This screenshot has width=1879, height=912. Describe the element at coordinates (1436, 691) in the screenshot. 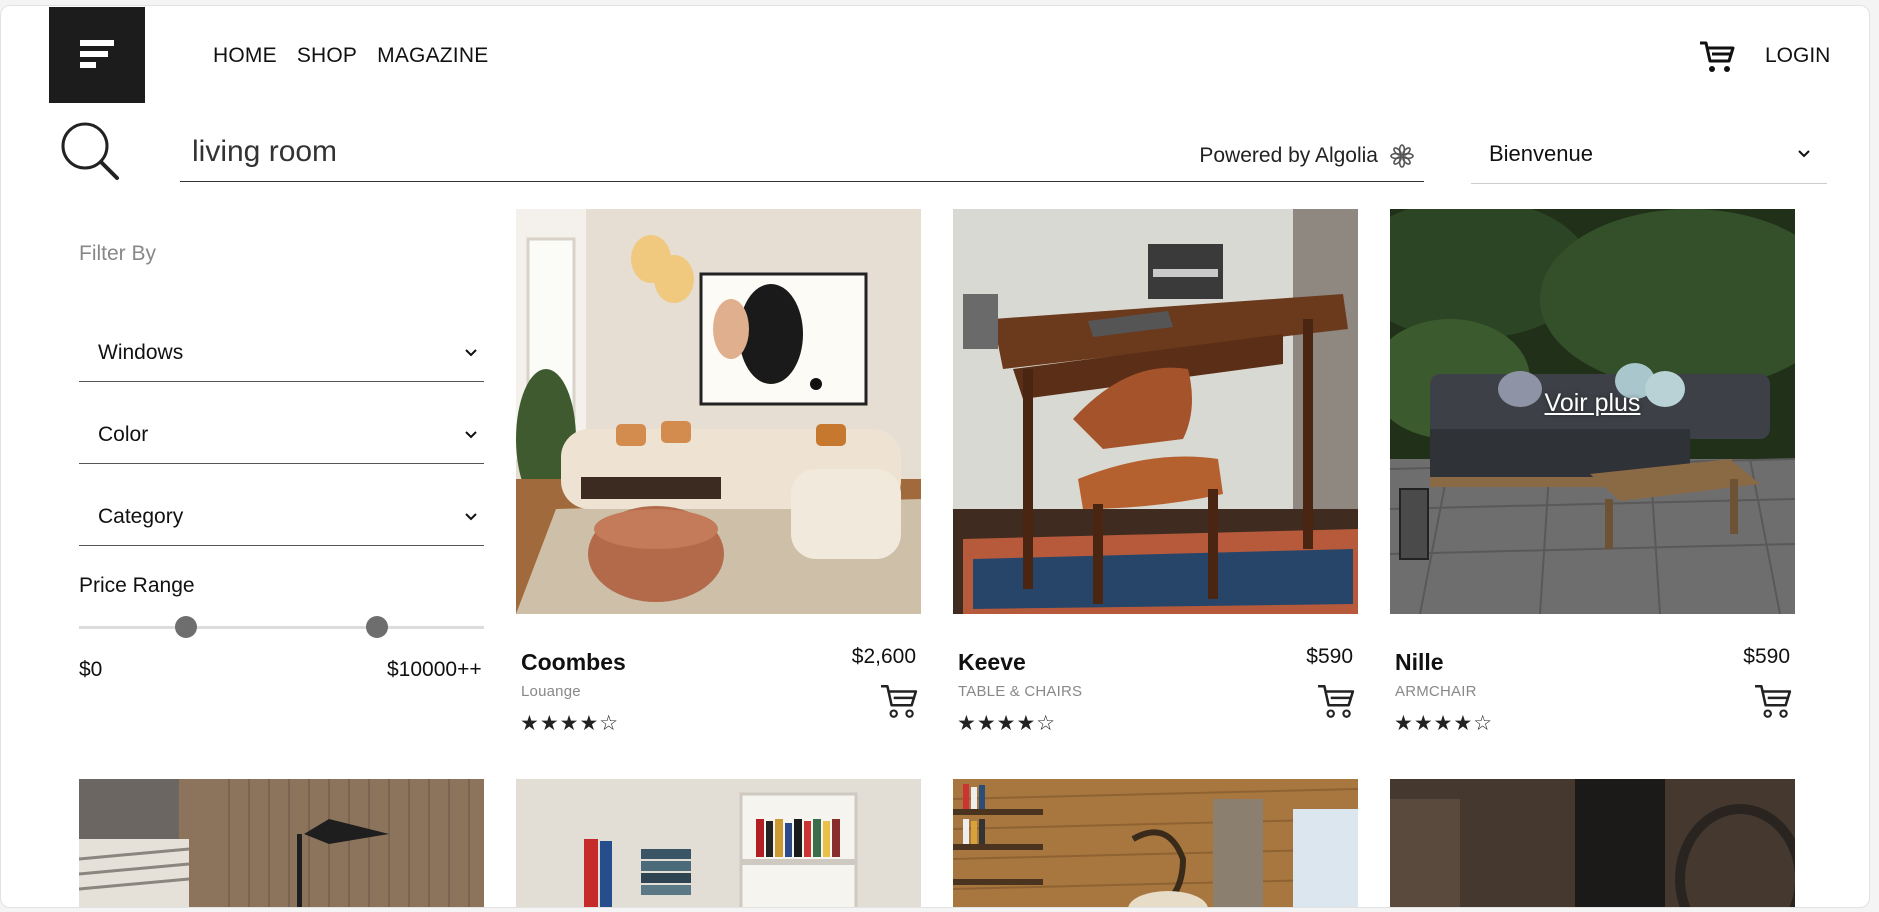

I see `product-category: ARMCHAIR` at that location.